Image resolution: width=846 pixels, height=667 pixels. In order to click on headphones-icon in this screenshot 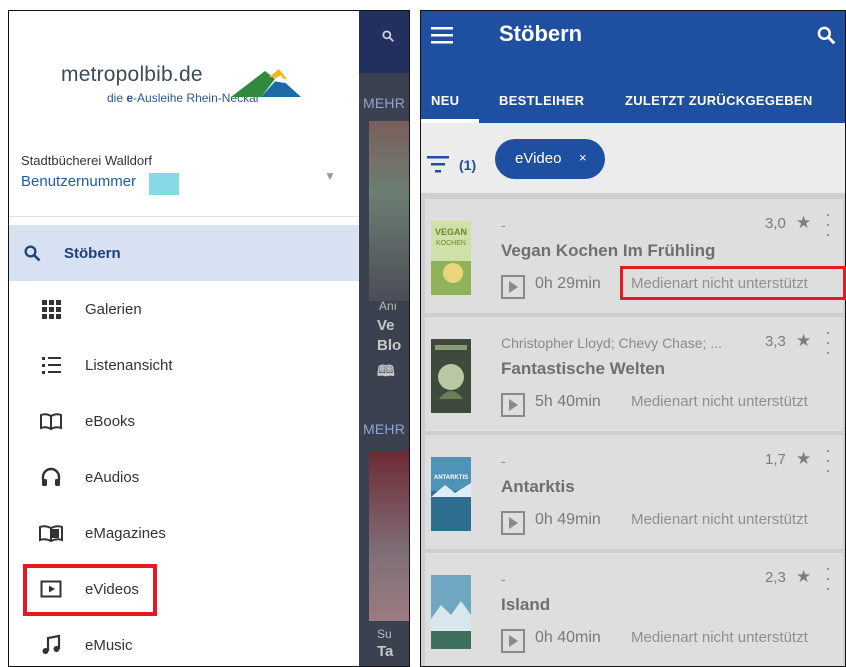, I will do `click(51, 476)`.